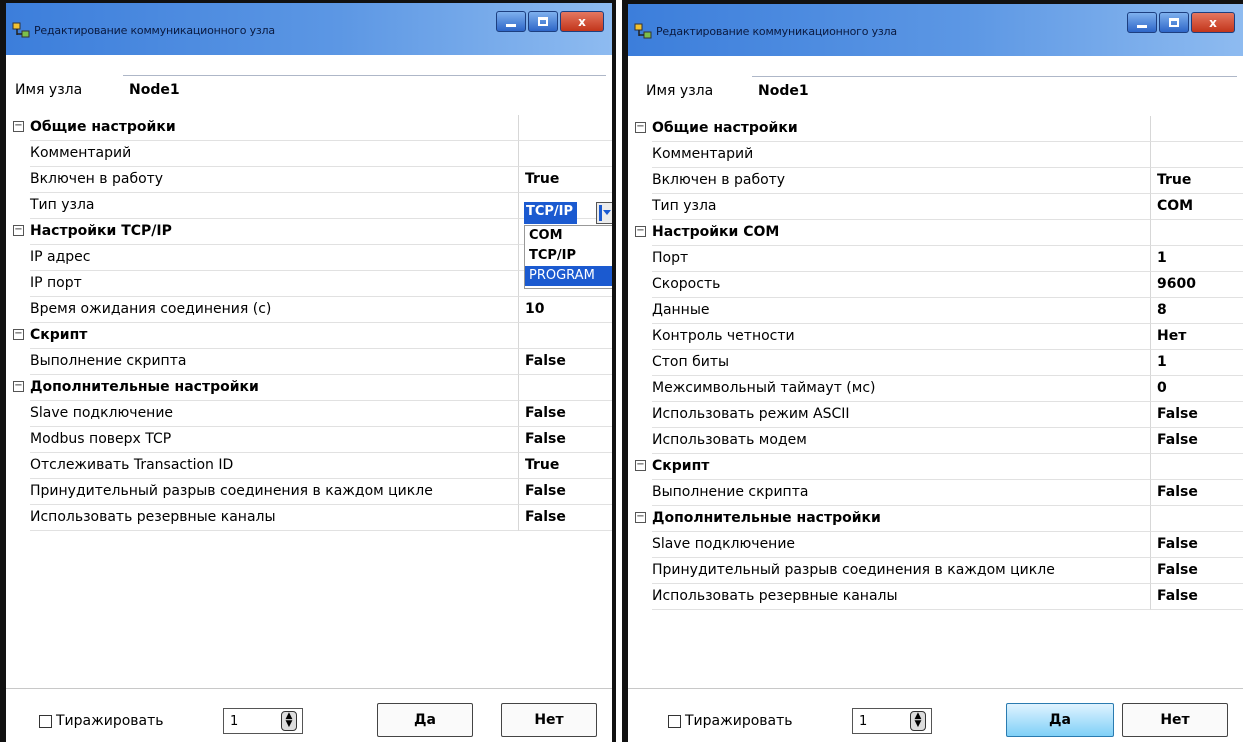  I want to click on property-row: Скорость 9600, so click(935, 285).